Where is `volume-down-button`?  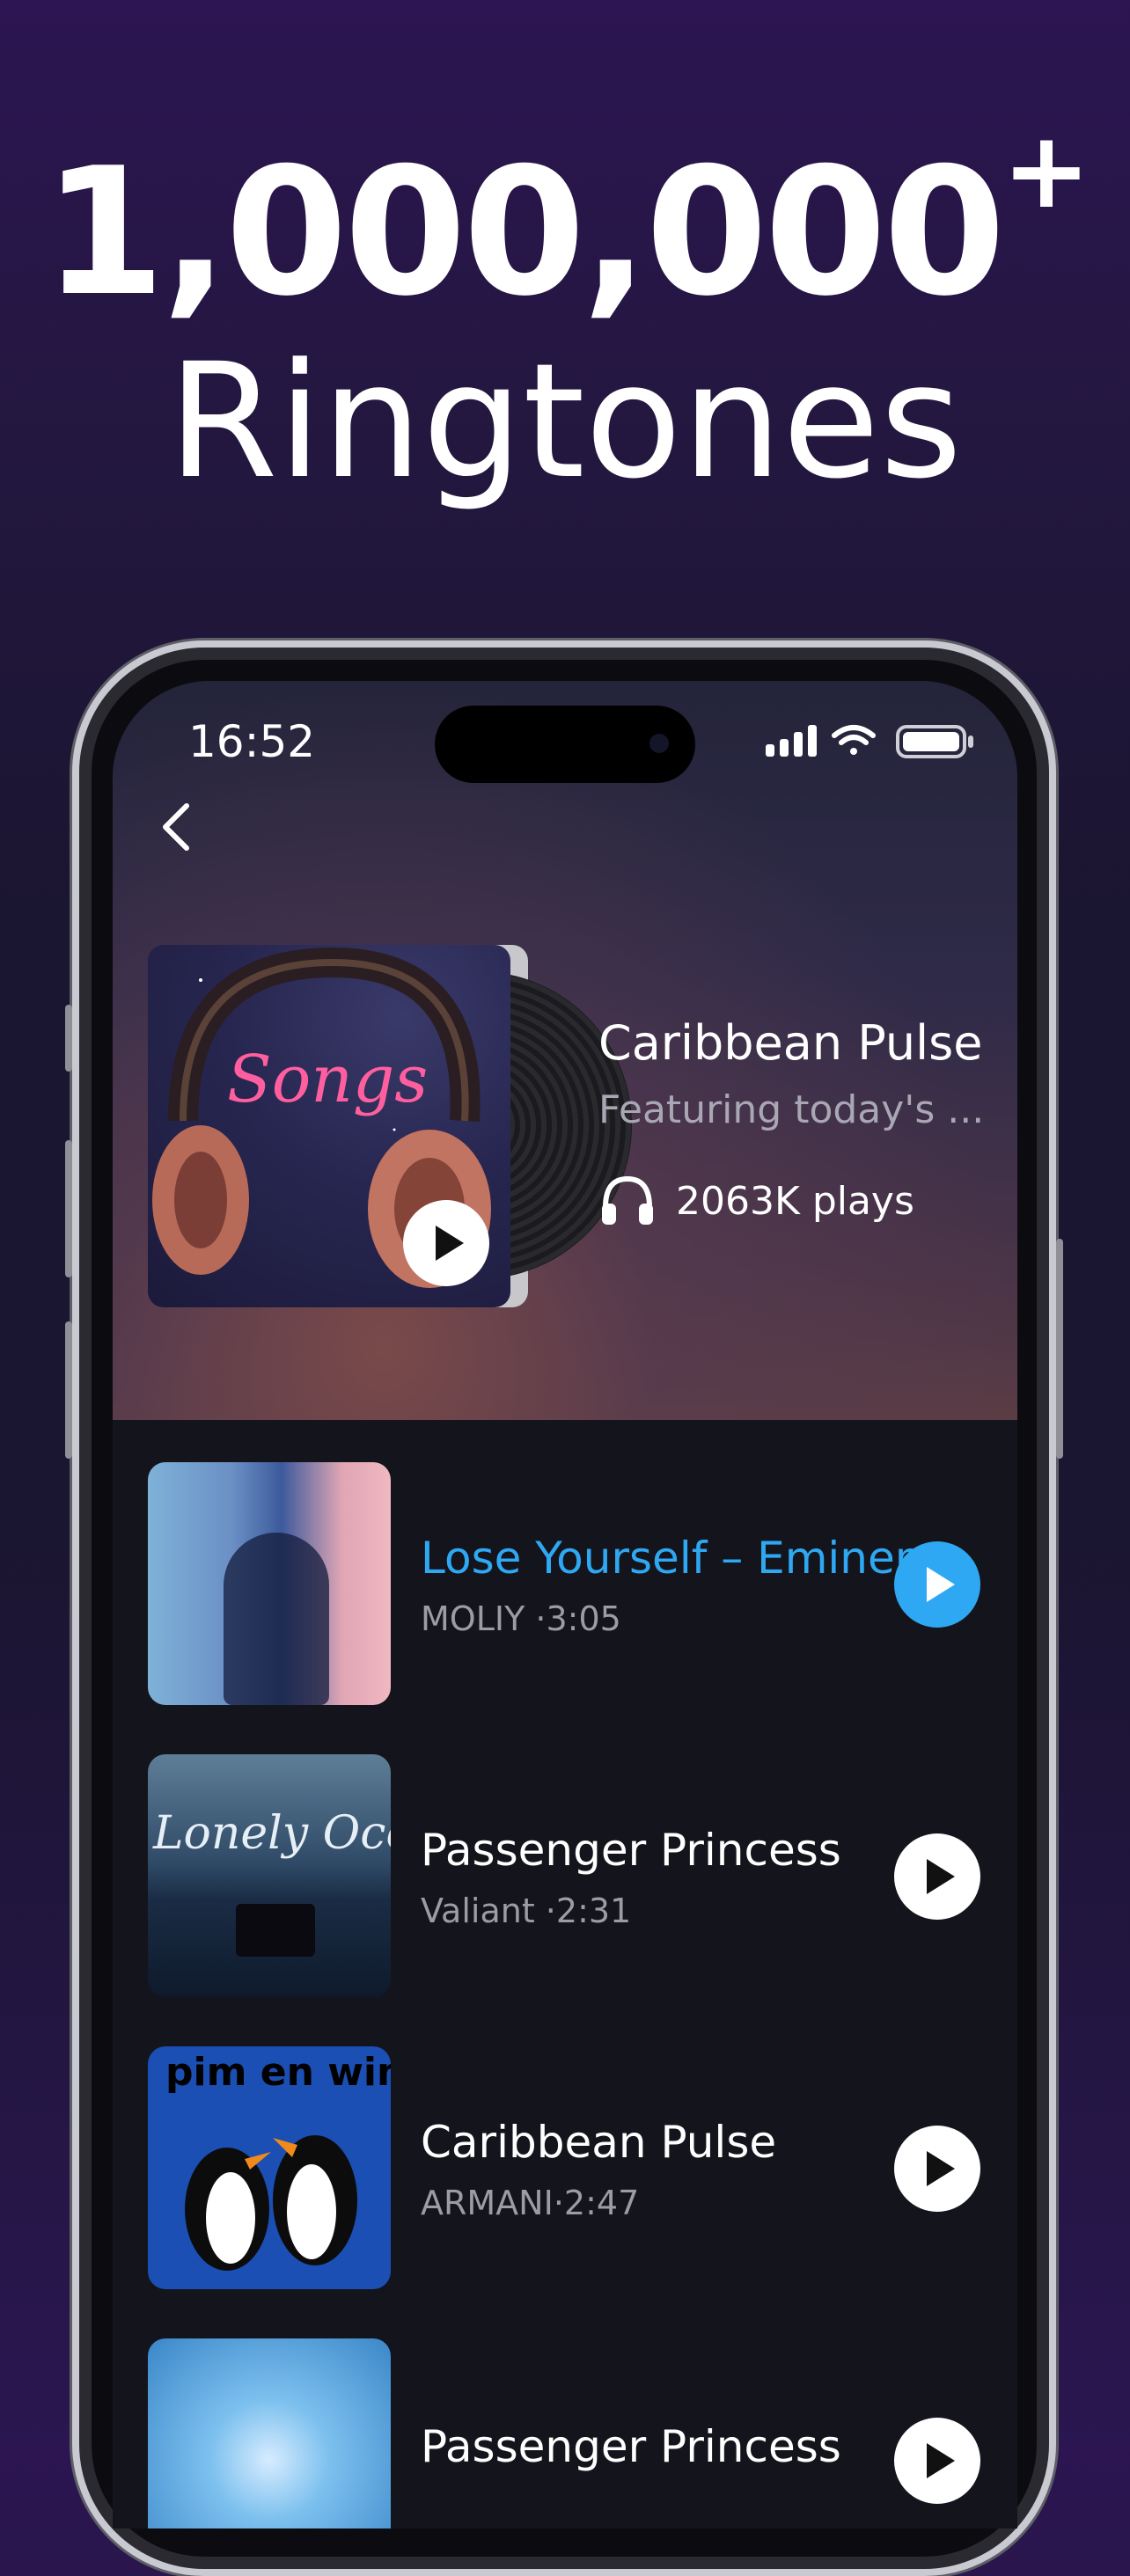
volume-down-button is located at coordinates (68, 1390).